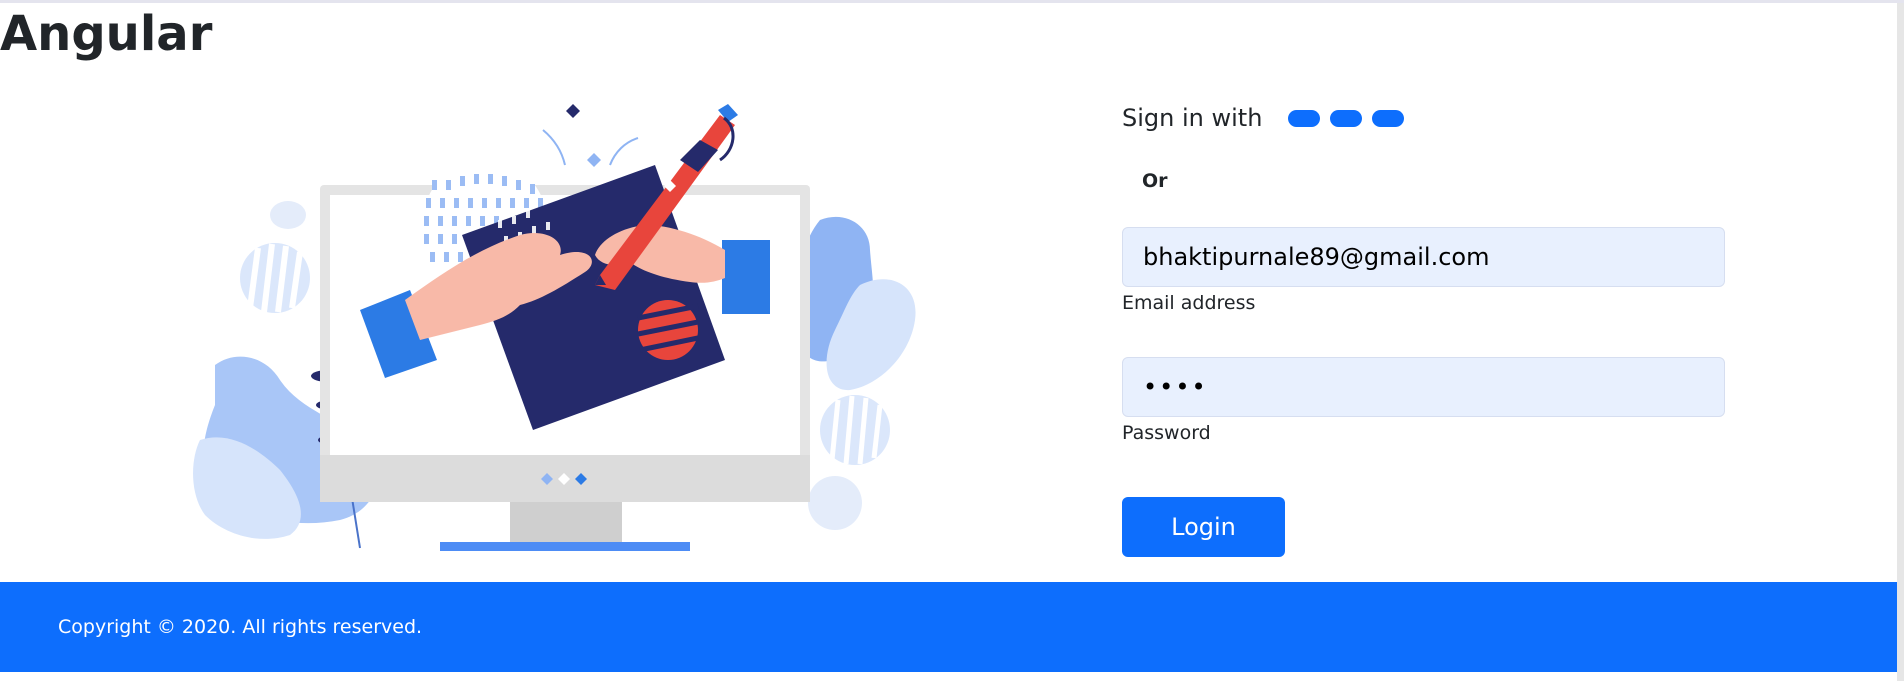 This screenshot has width=1904, height=681. I want to click on monitor-neck, so click(566, 522).